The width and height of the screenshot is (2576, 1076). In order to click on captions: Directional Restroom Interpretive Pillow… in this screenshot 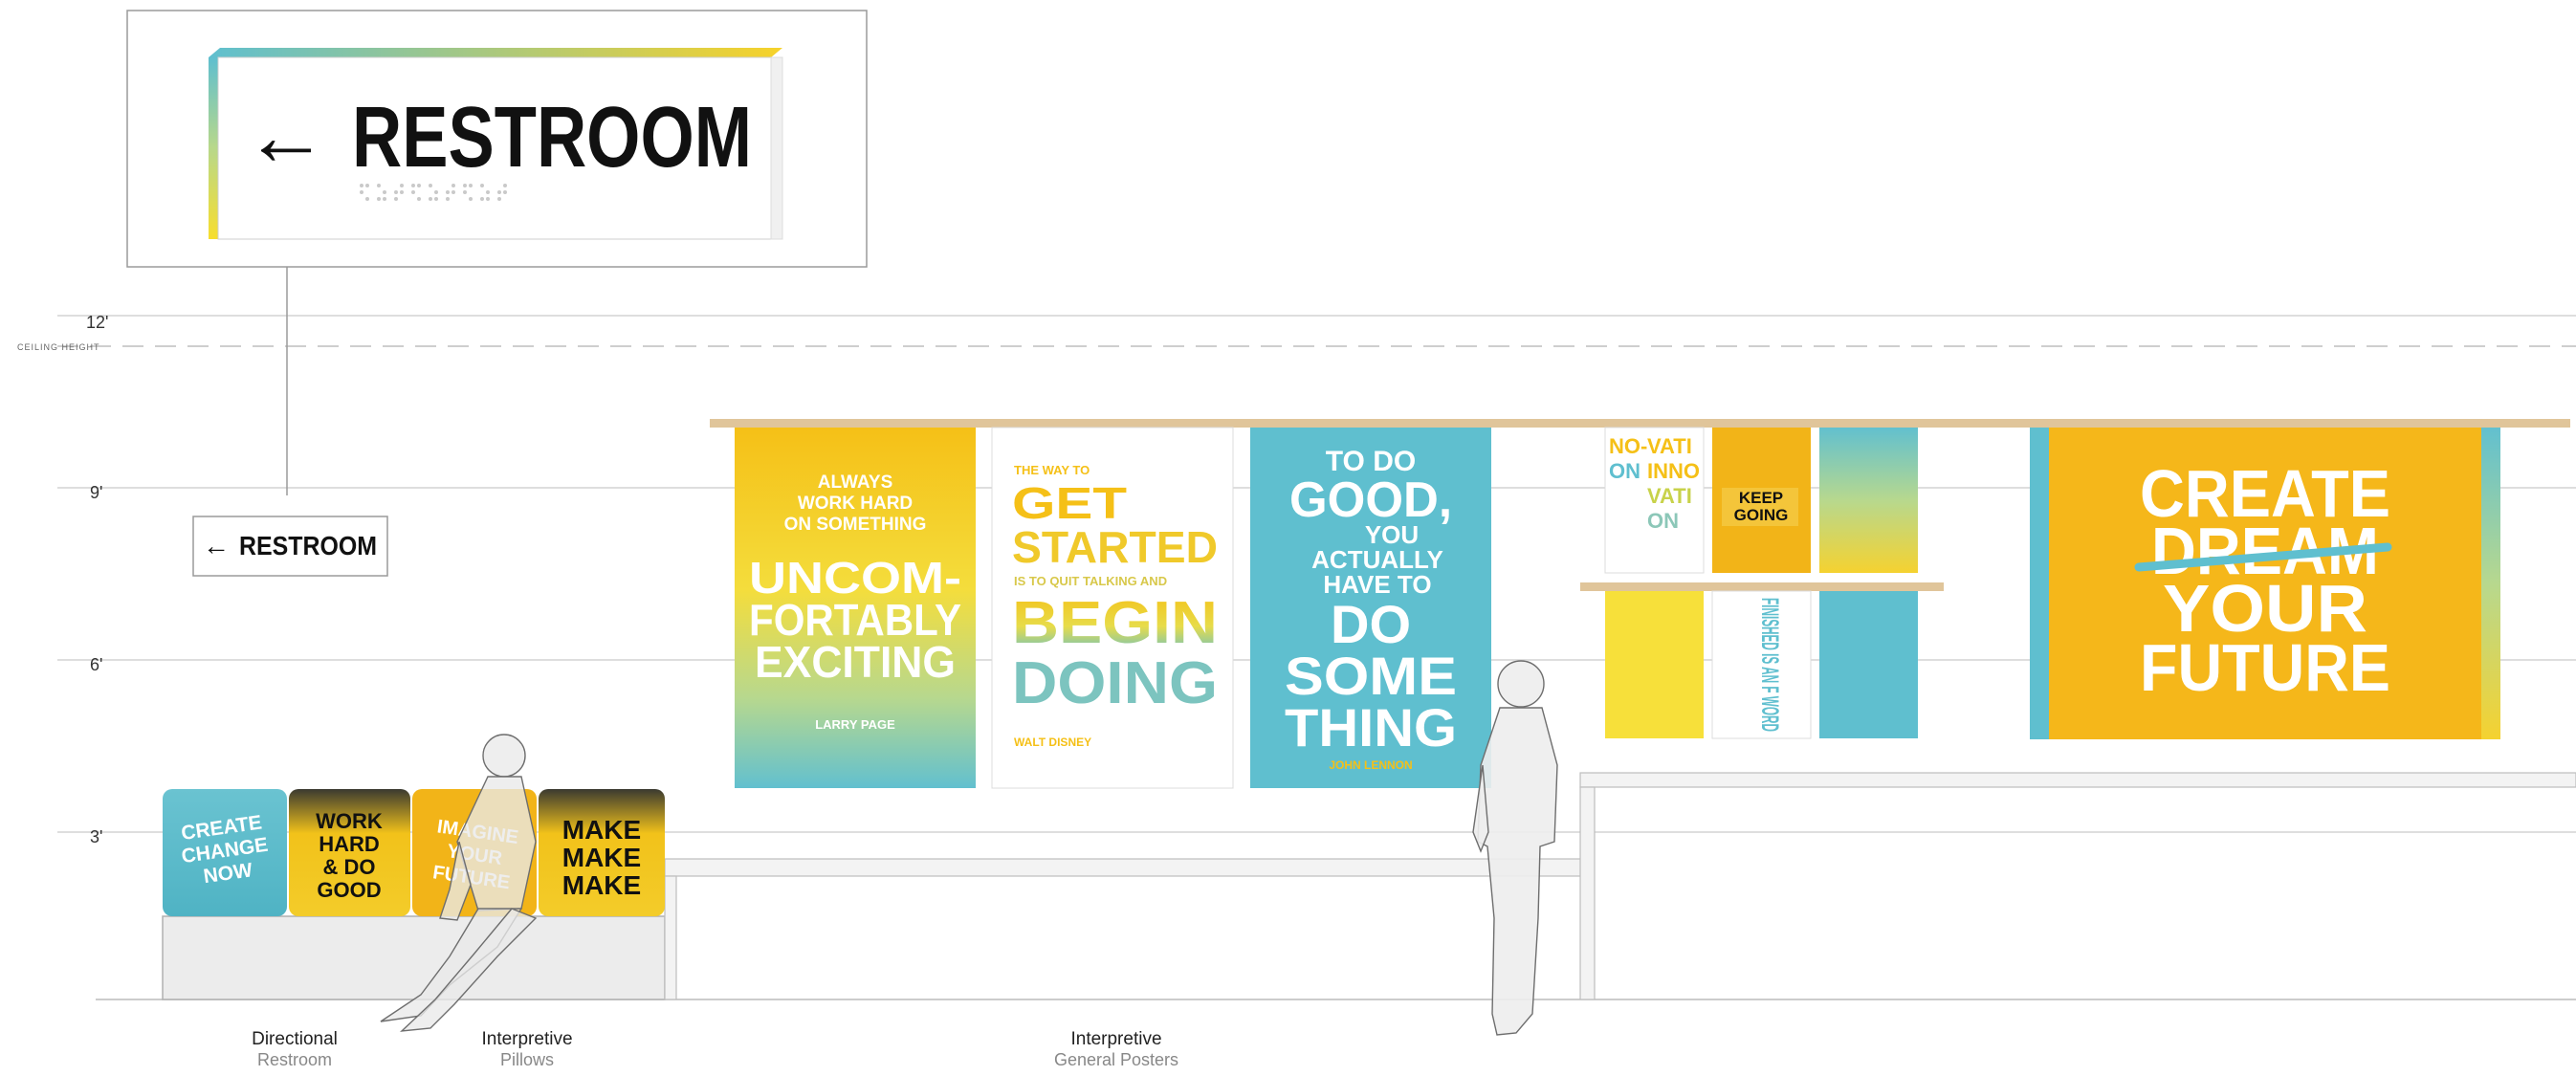, I will do `click(715, 1049)`.